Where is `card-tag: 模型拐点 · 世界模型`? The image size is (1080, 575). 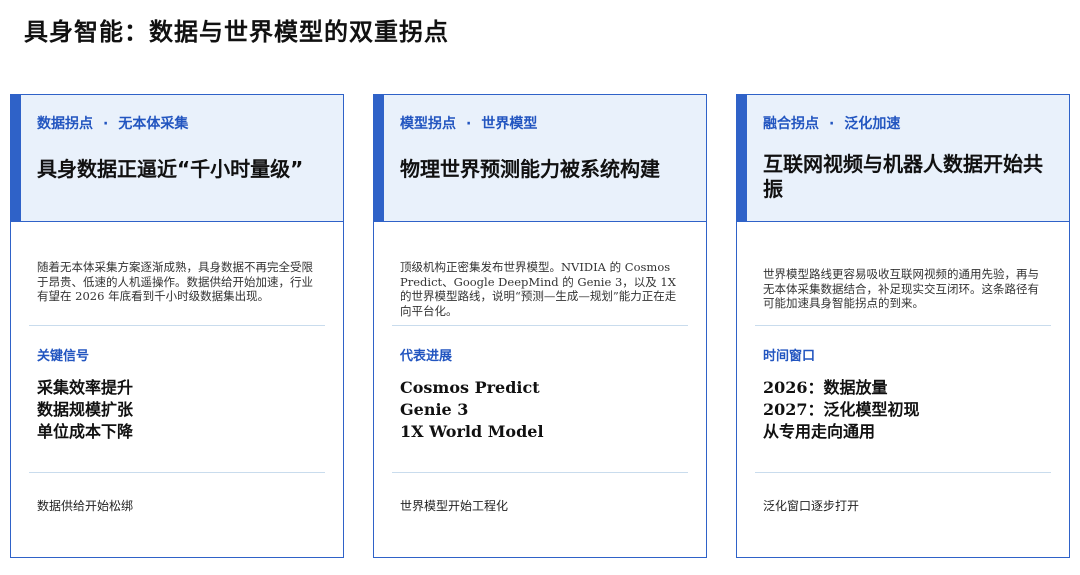 card-tag: 模型拐点 · 世界模型 is located at coordinates (468, 123).